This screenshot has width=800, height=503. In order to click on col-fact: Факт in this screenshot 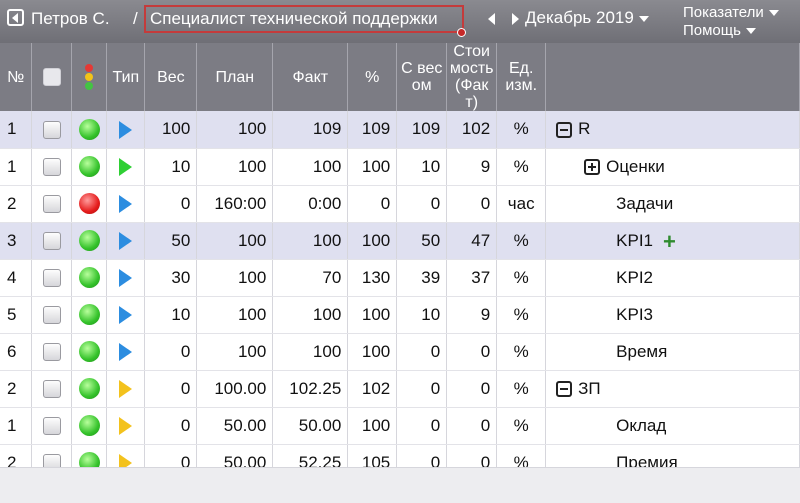, I will do `click(310, 77)`.